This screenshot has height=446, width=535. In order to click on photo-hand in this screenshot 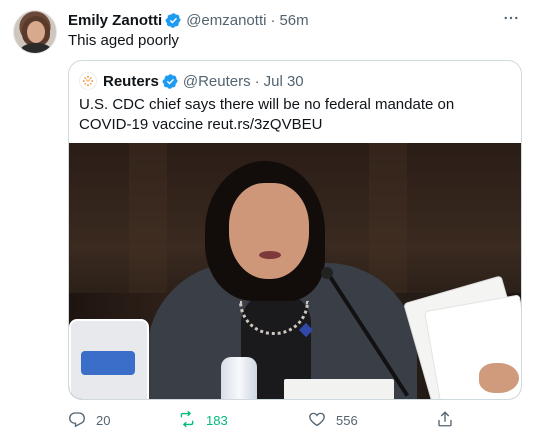, I will do `click(499, 378)`.